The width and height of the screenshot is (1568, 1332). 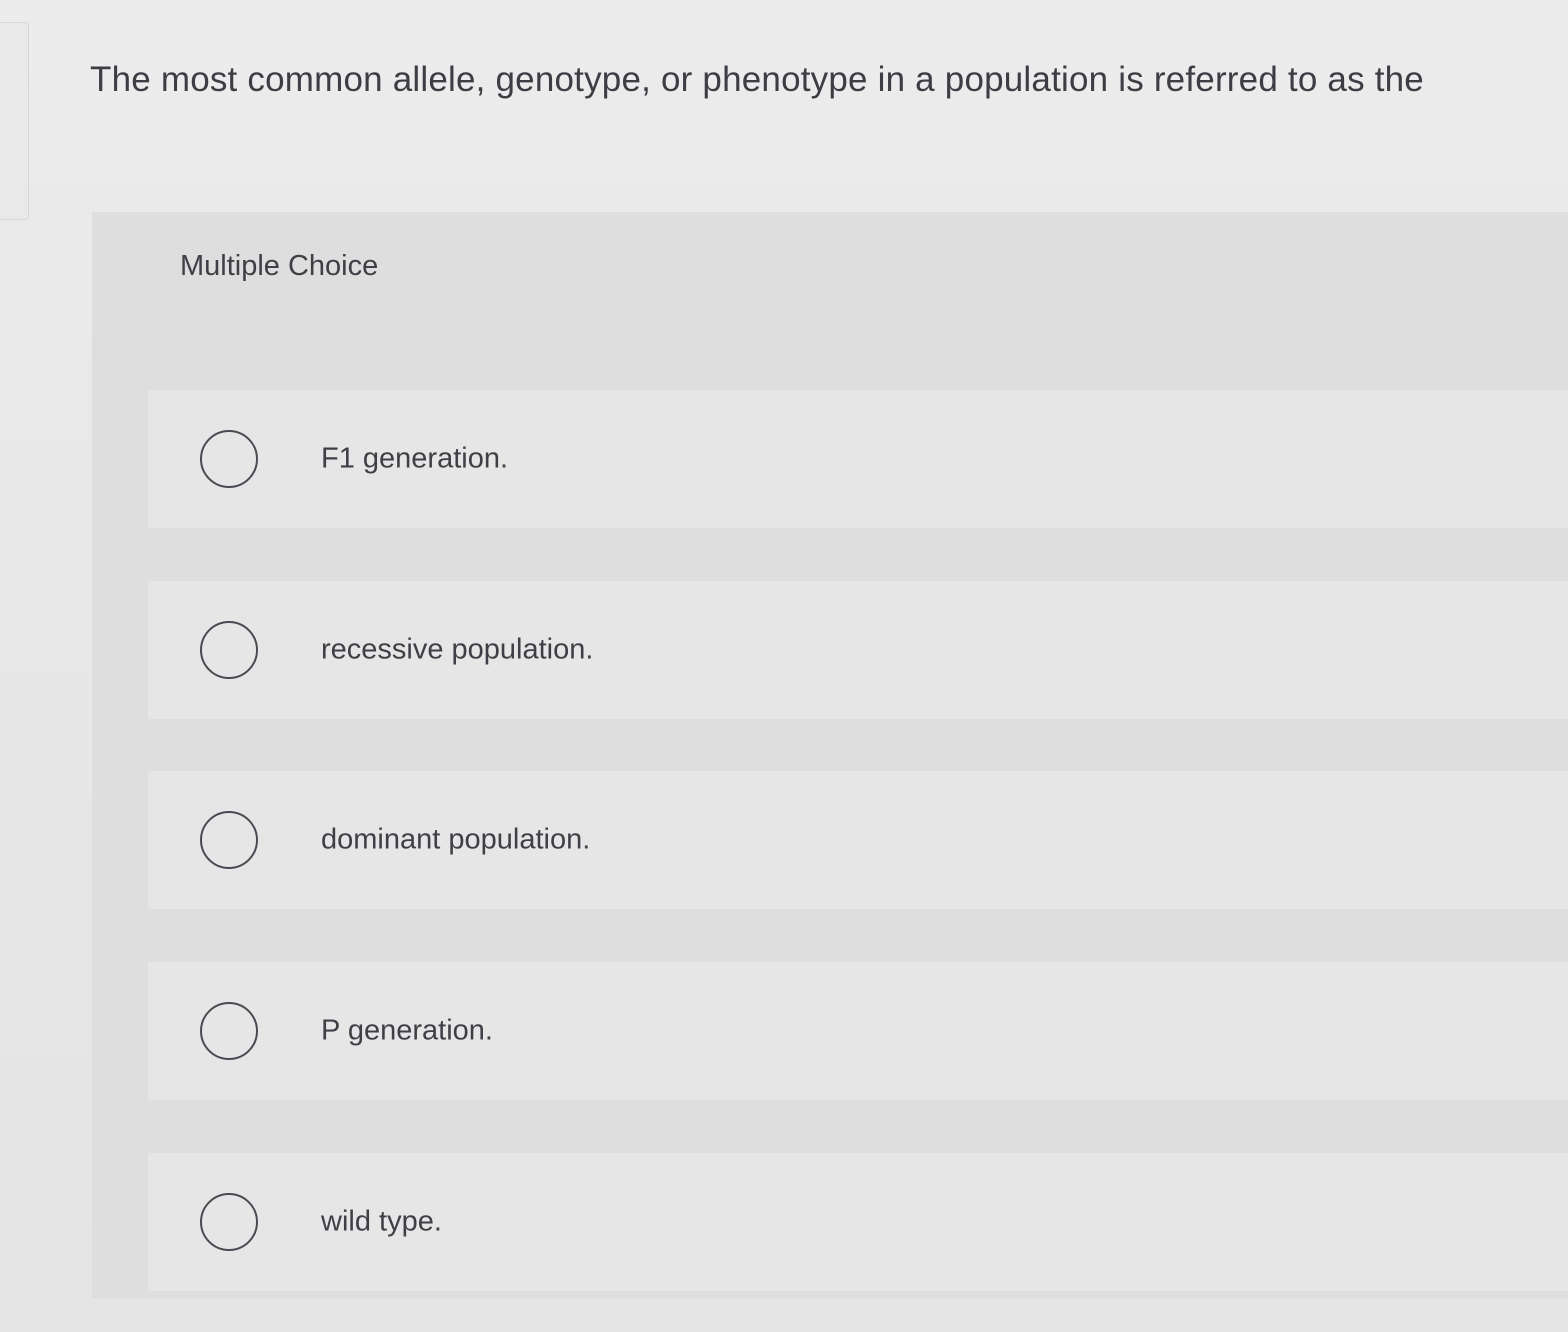 I want to click on option-label: P generation., so click(x=407, y=1030).